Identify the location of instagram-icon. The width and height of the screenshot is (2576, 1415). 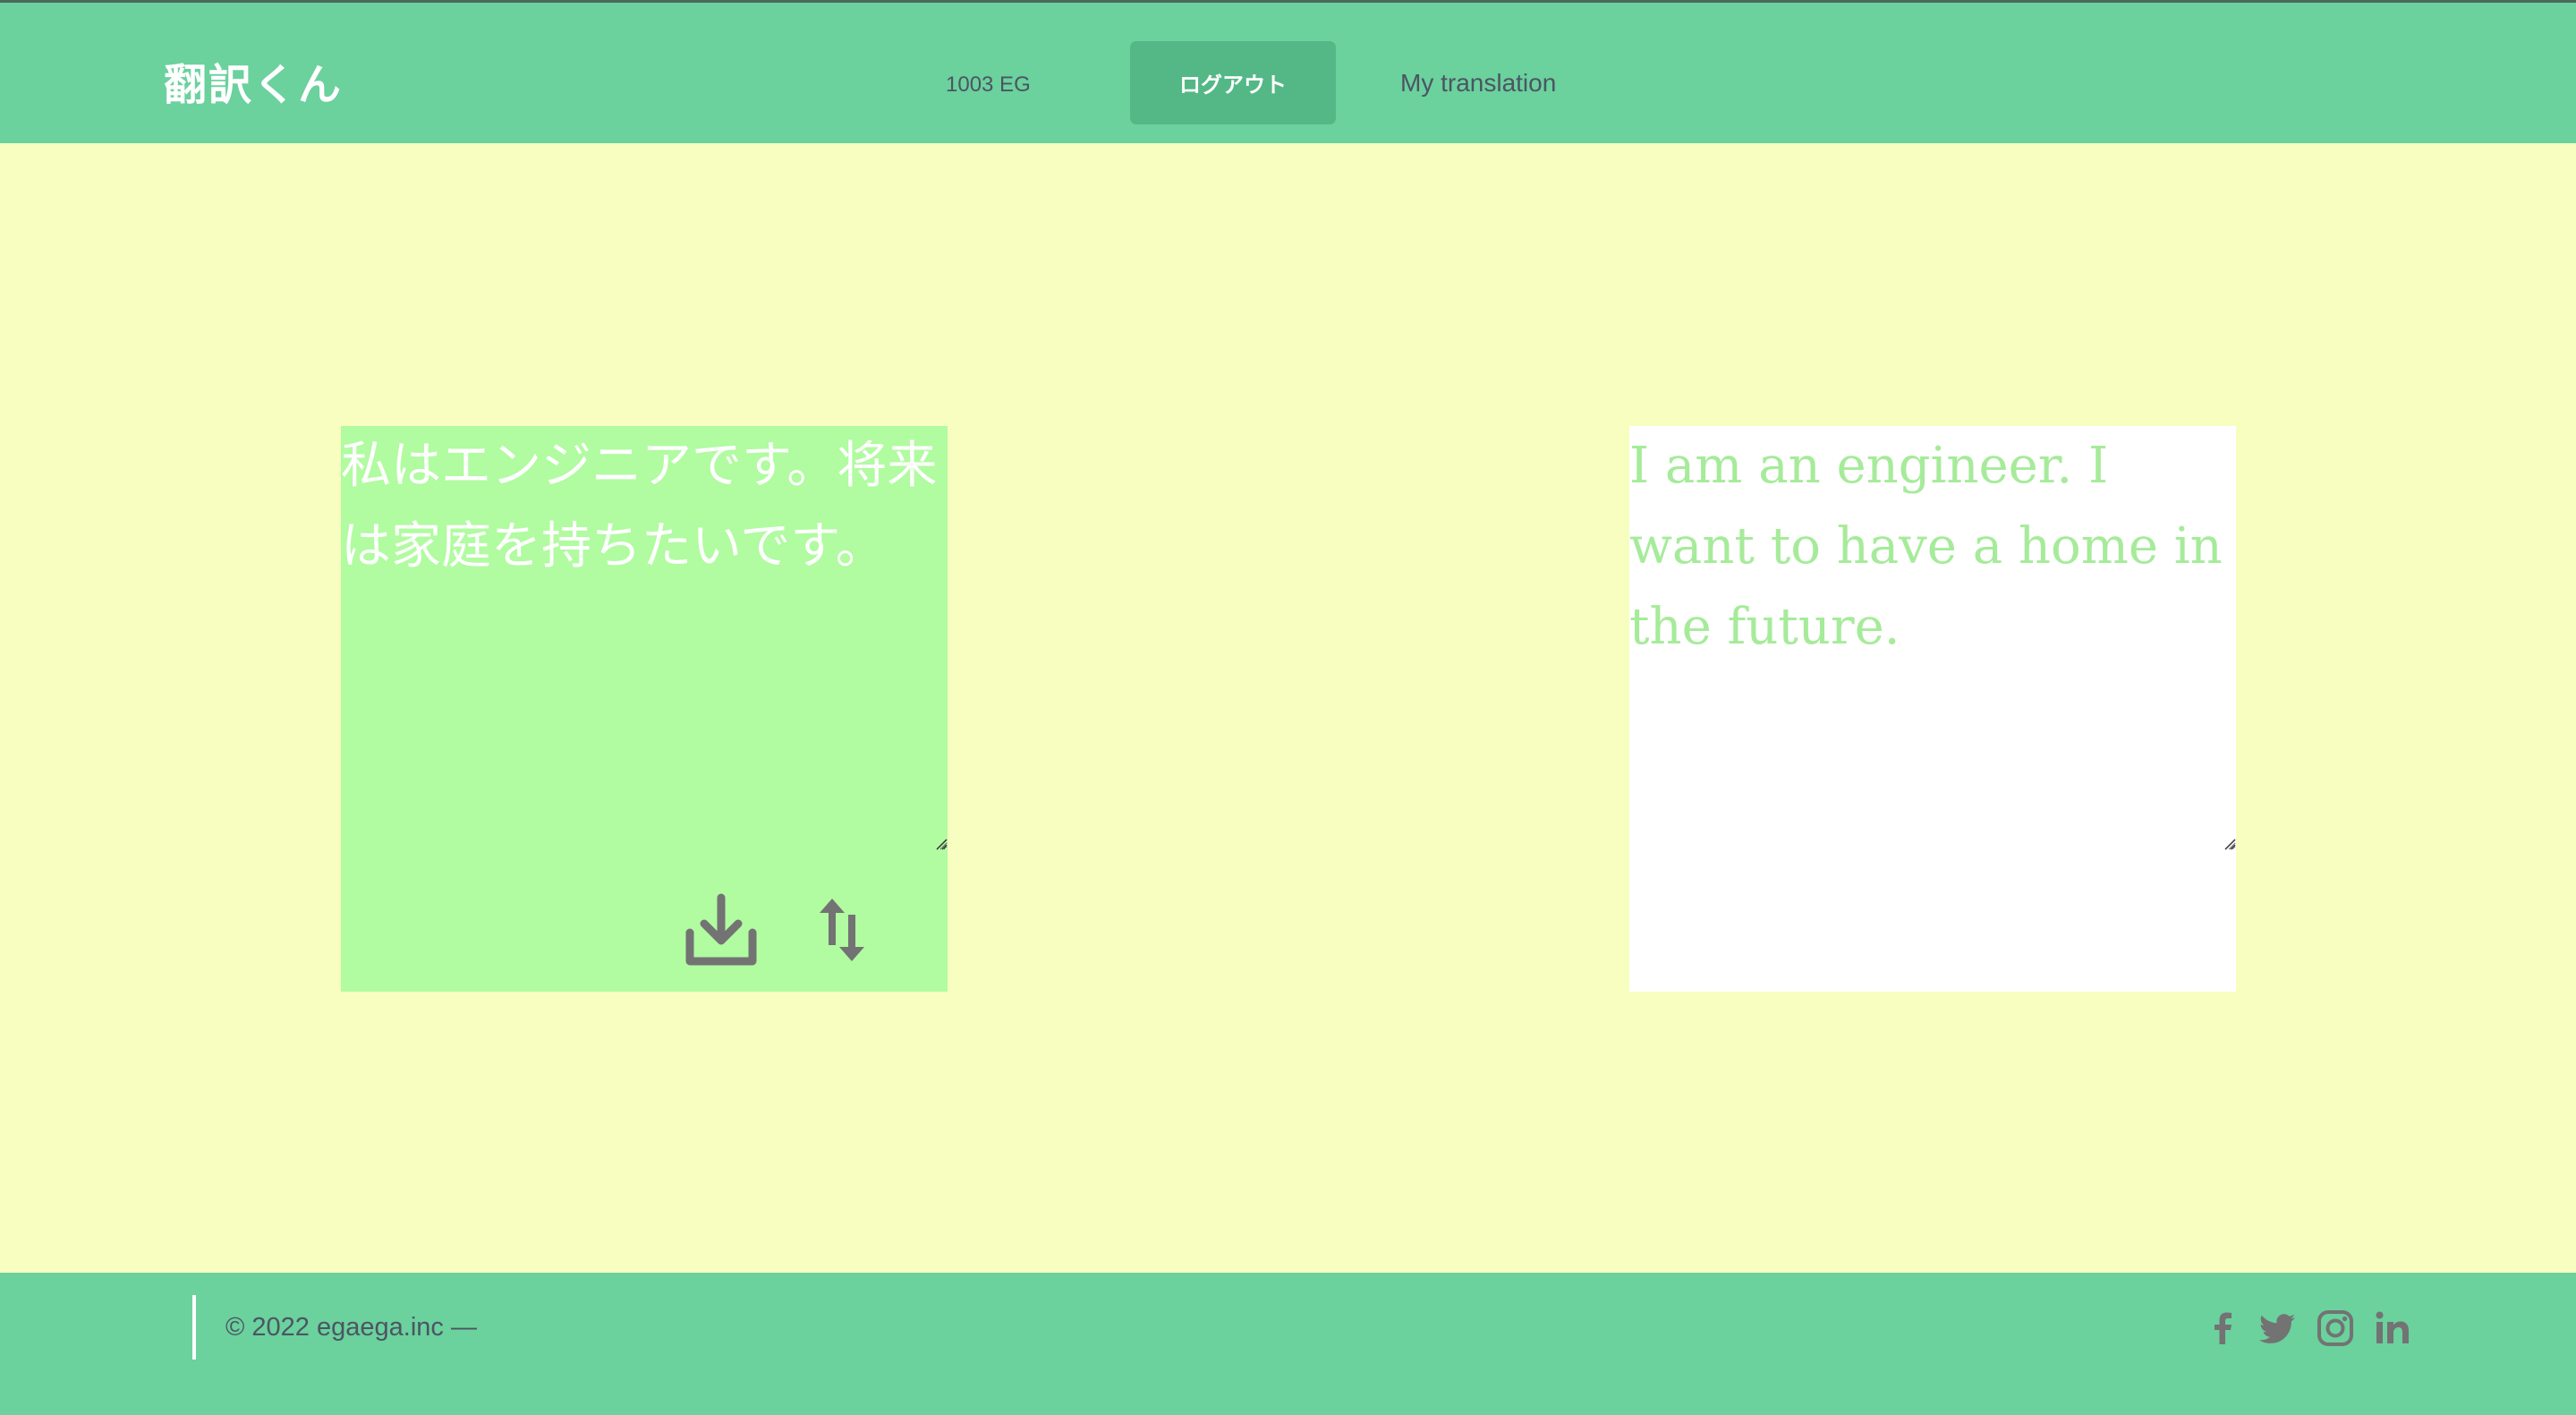
(2335, 1328).